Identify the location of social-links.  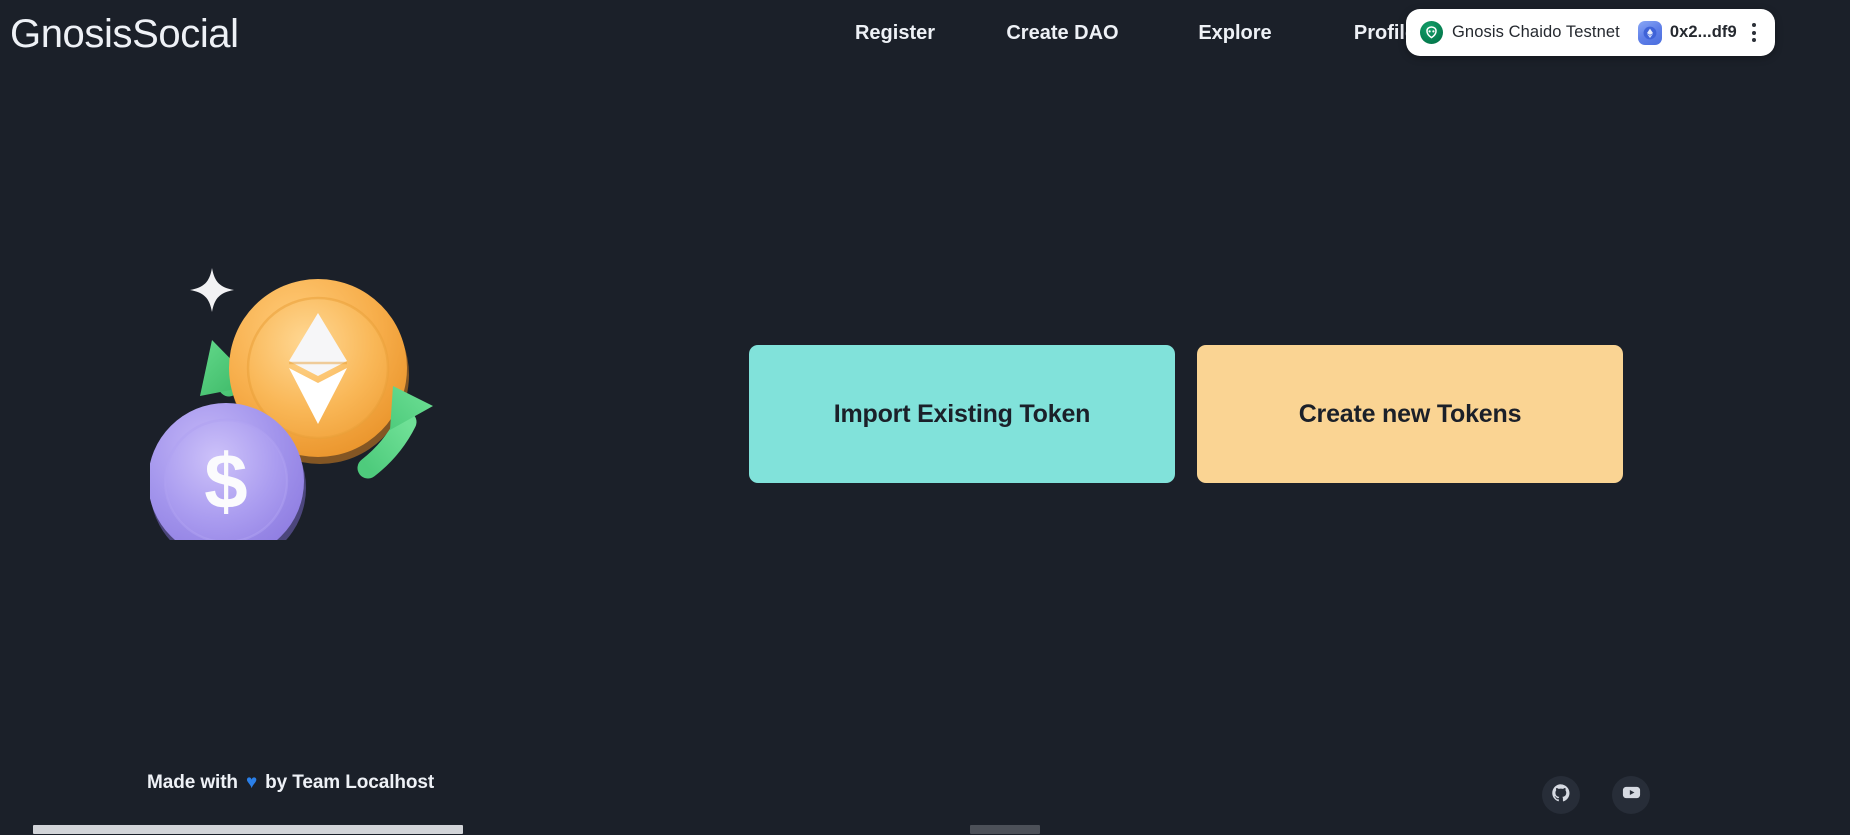
(1596, 795).